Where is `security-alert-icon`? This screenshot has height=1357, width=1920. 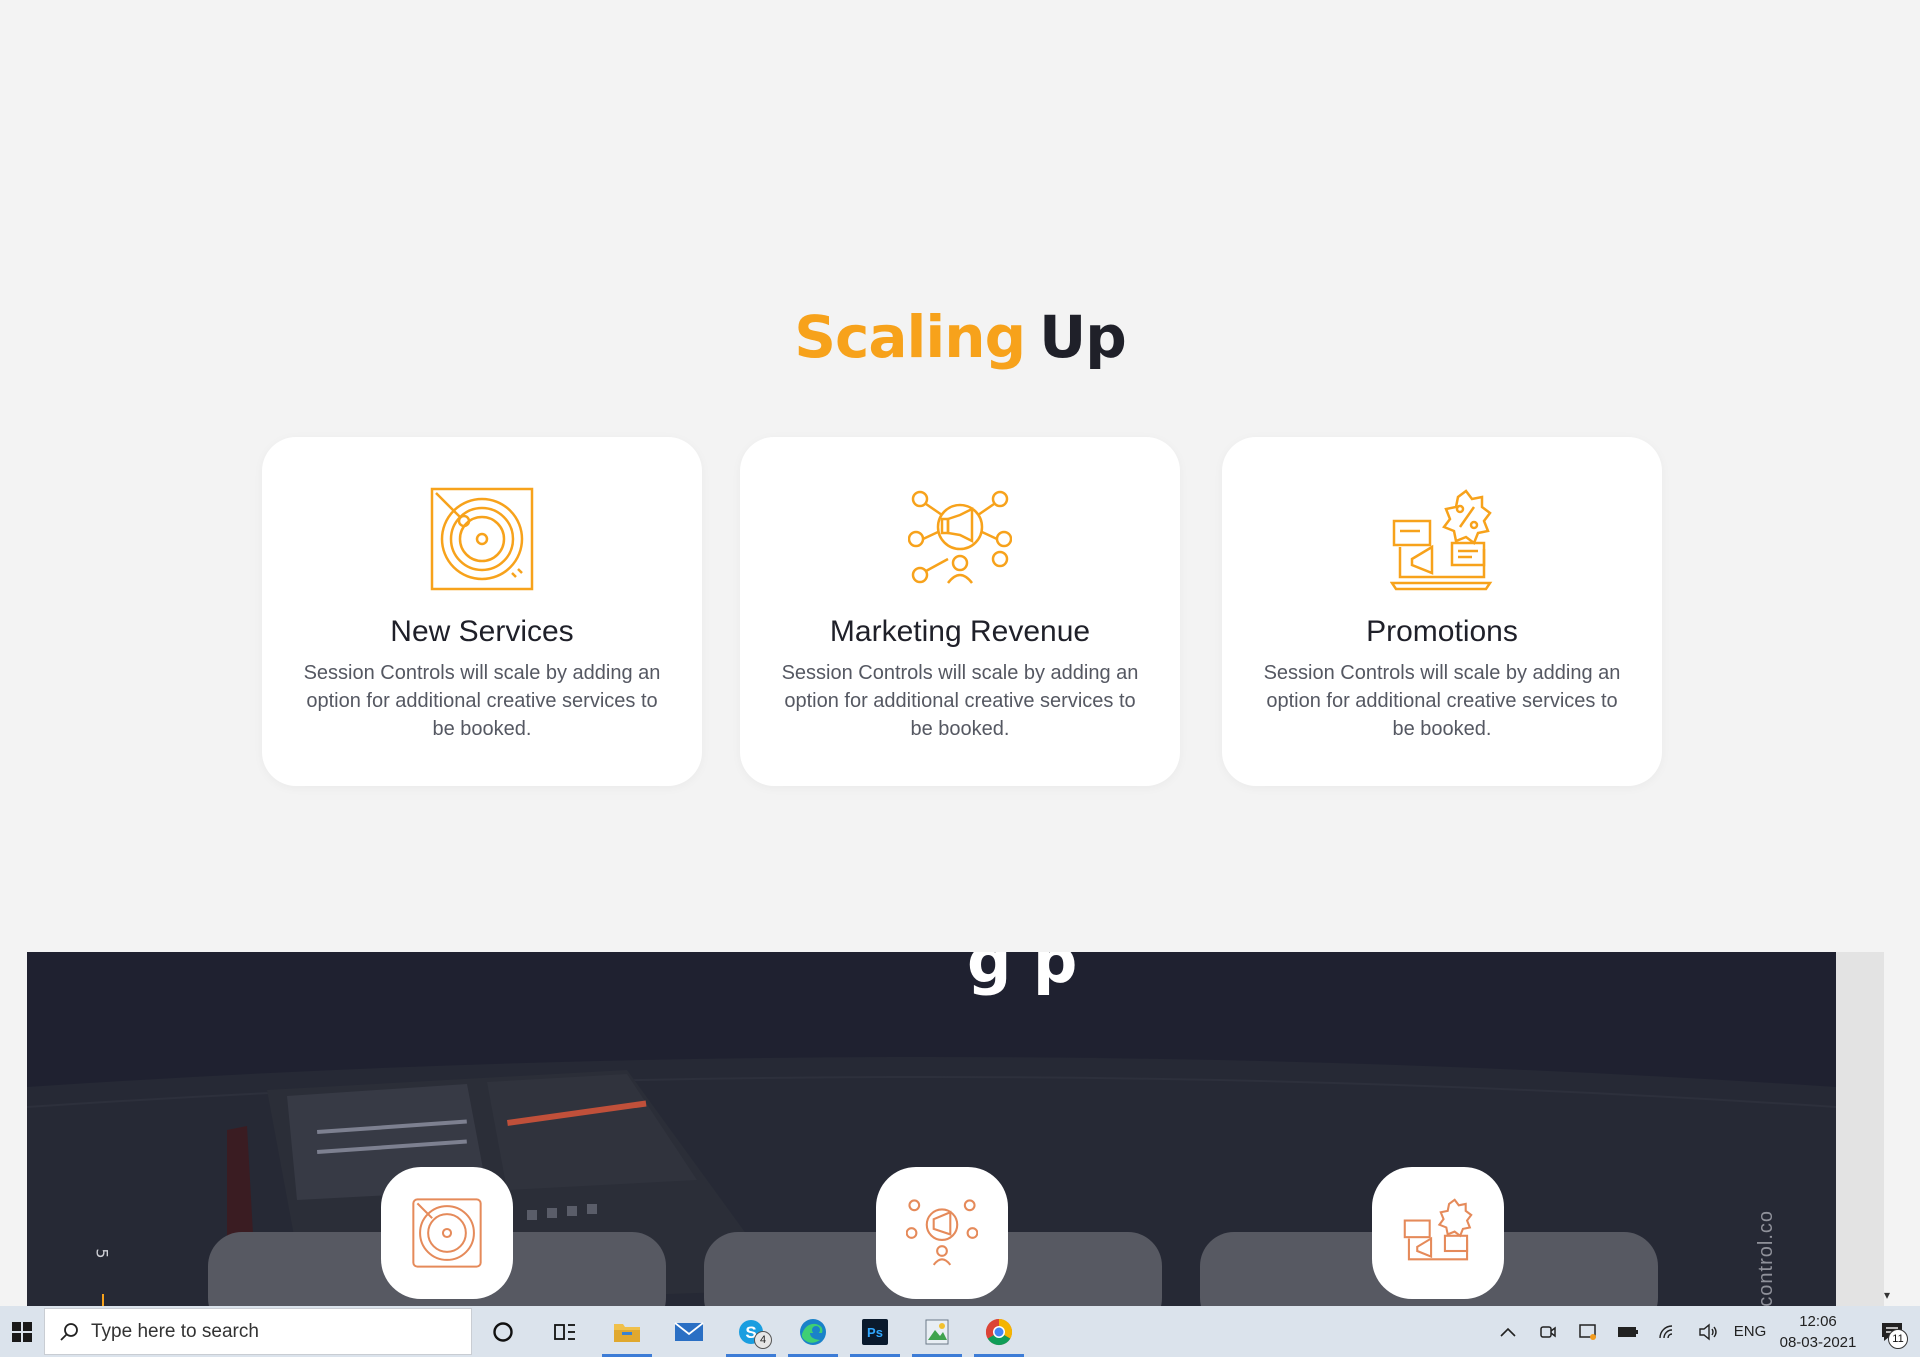 security-alert-icon is located at coordinates (1587, 1331).